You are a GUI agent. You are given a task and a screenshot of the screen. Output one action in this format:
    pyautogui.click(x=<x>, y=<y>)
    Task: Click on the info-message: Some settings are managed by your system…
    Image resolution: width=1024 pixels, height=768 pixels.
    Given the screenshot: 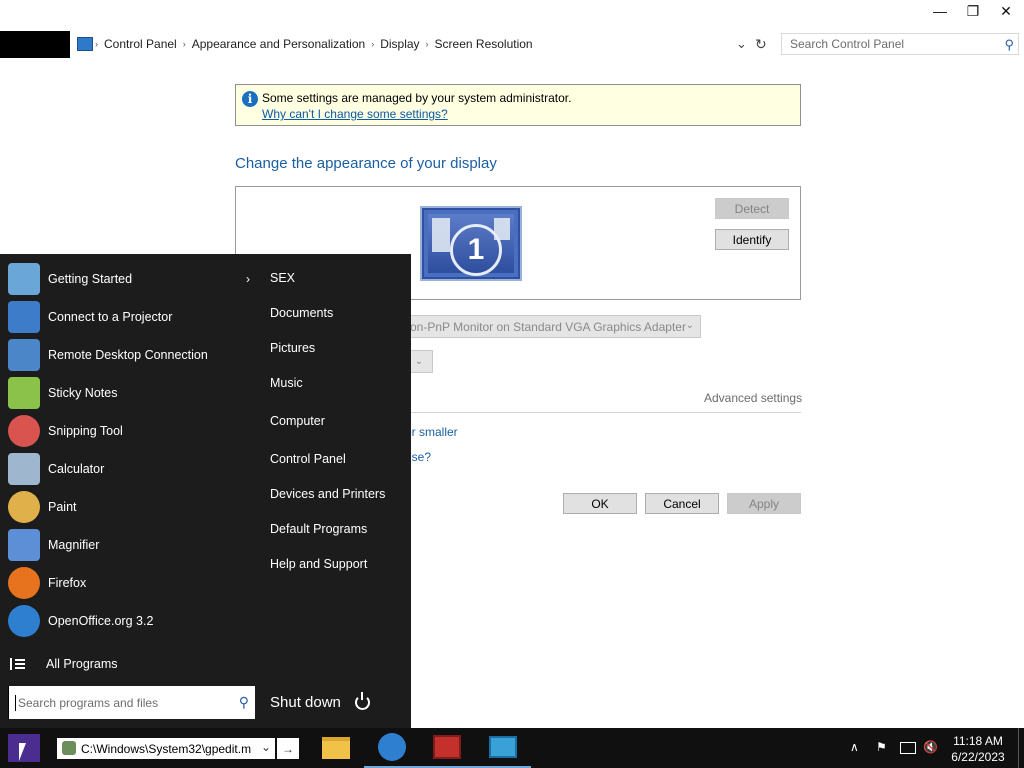 What is the action you would take?
    pyautogui.click(x=417, y=98)
    